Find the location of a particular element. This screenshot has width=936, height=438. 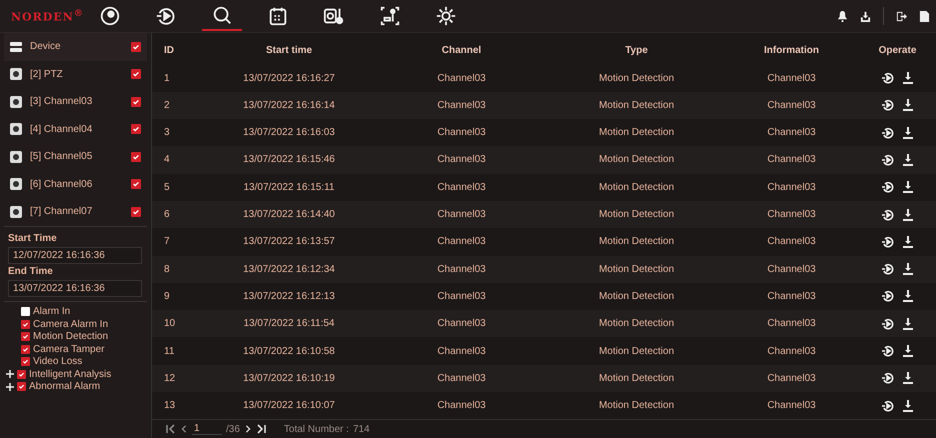

device-item: [4] Channel04 is located at coordinates (76, 129).